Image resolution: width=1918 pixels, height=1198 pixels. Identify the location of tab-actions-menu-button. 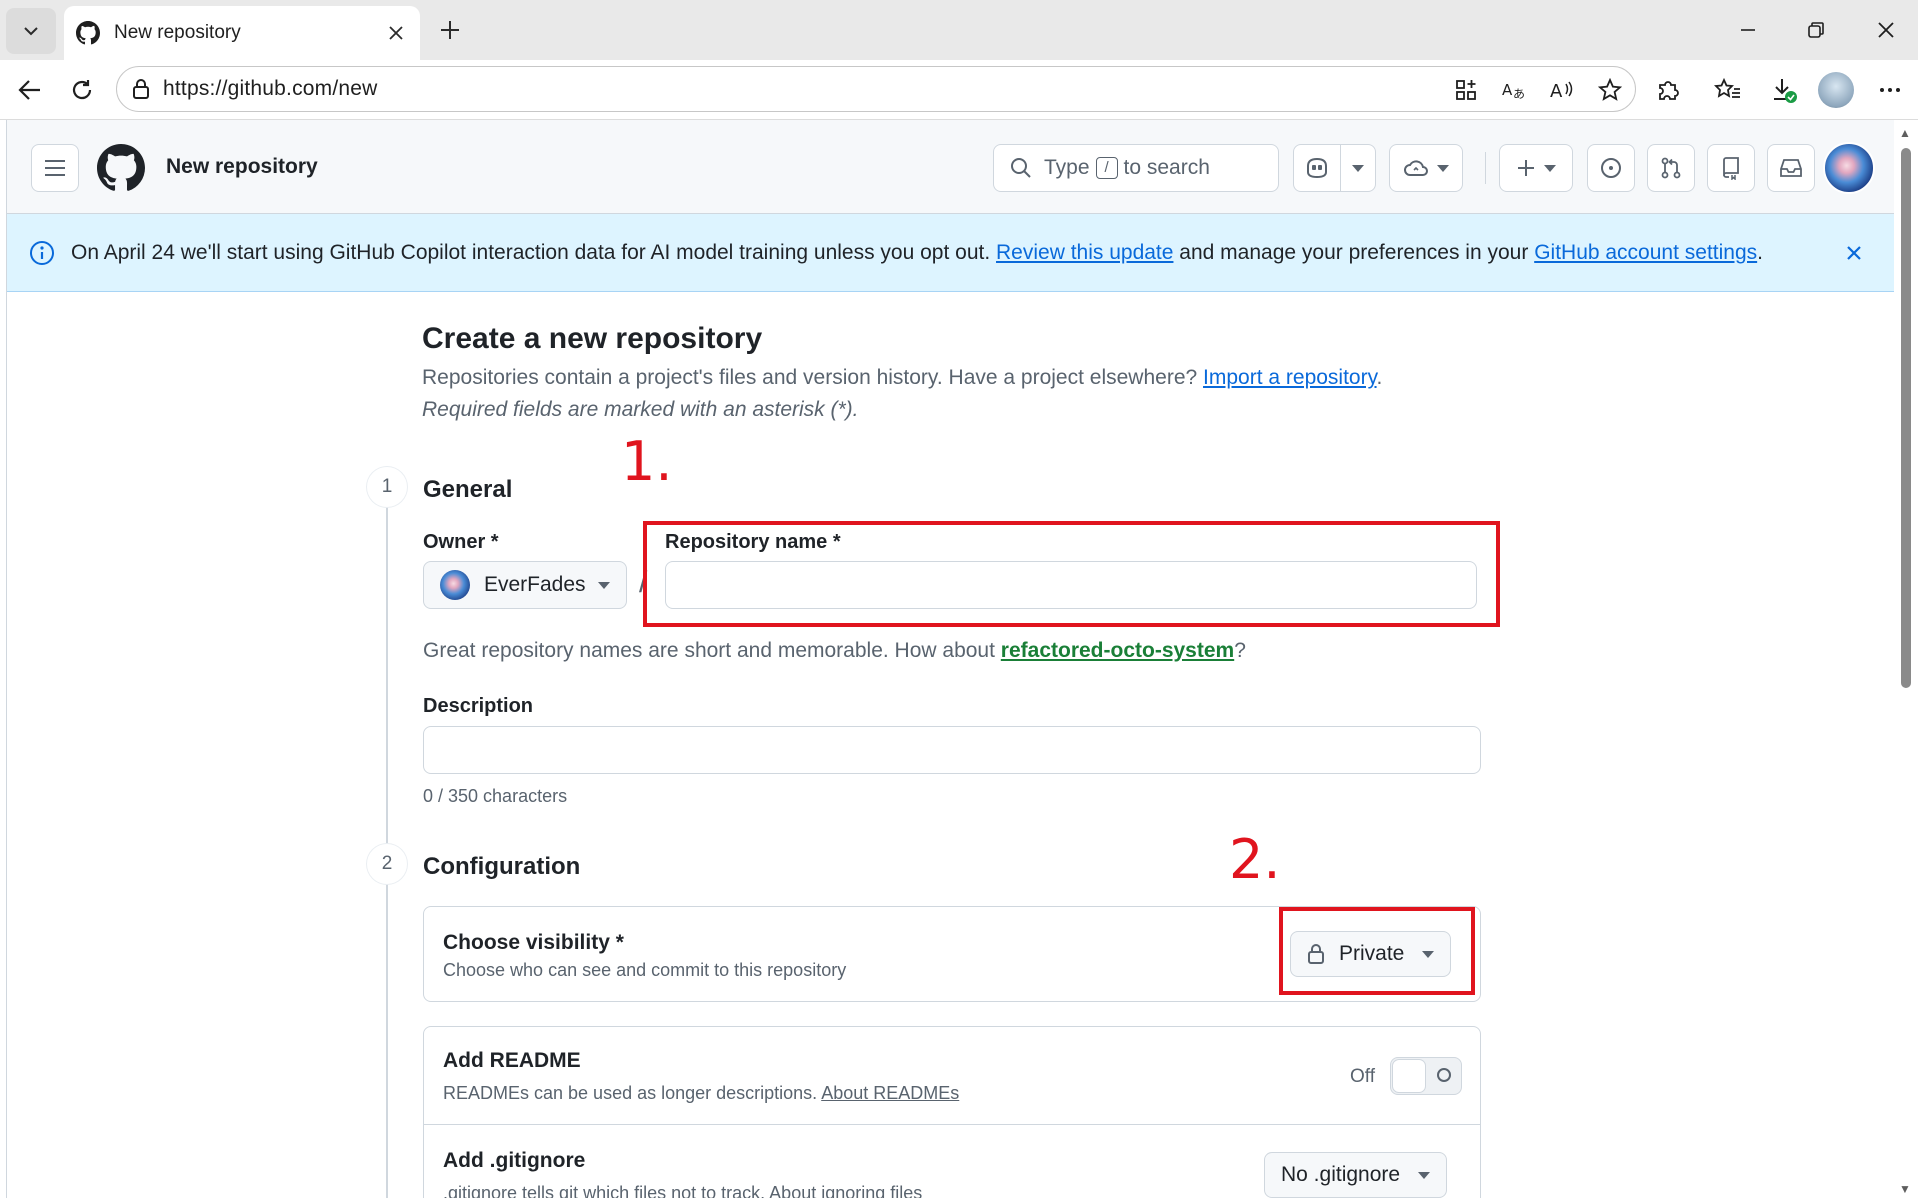
(31, 31).